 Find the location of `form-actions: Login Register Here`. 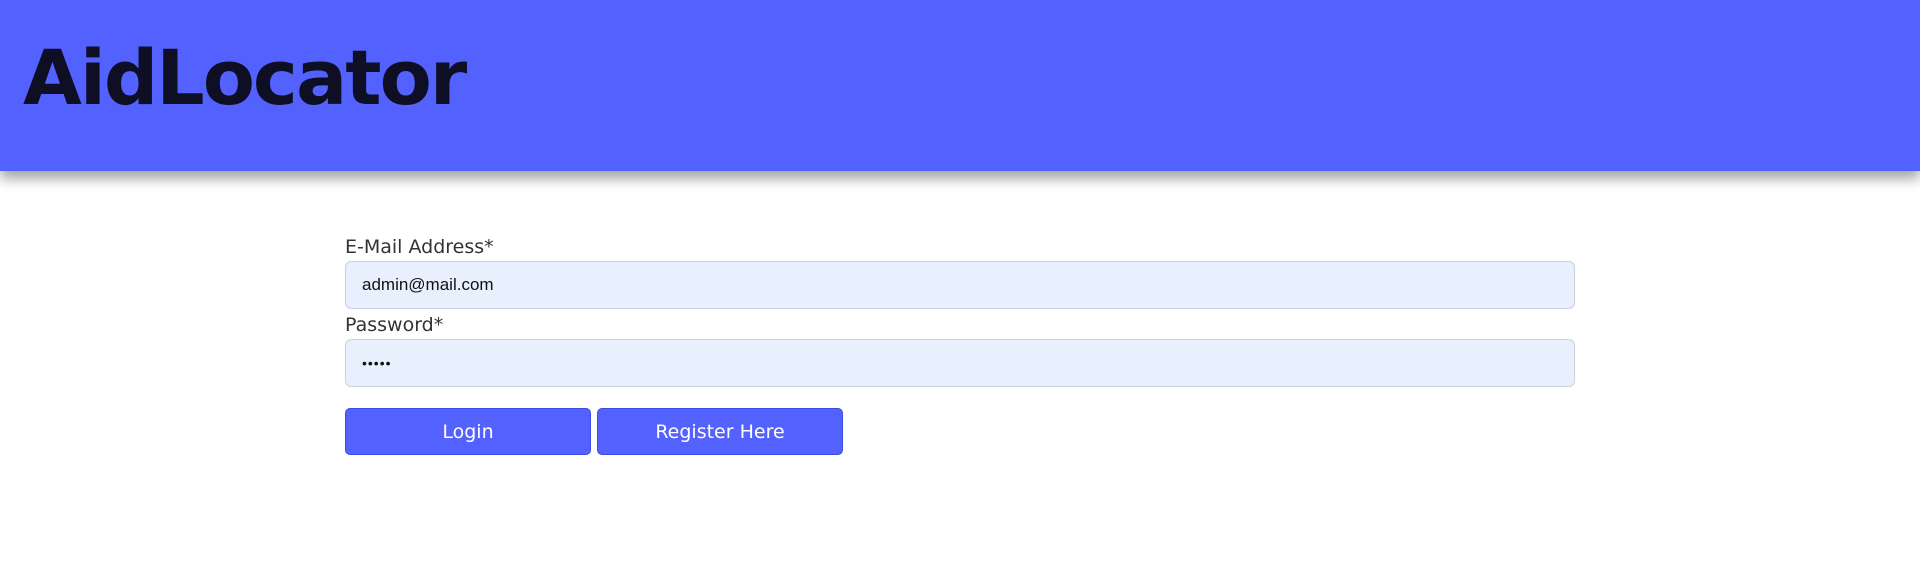

form-actions: Login Register Here is located at coordinates (960, 431).